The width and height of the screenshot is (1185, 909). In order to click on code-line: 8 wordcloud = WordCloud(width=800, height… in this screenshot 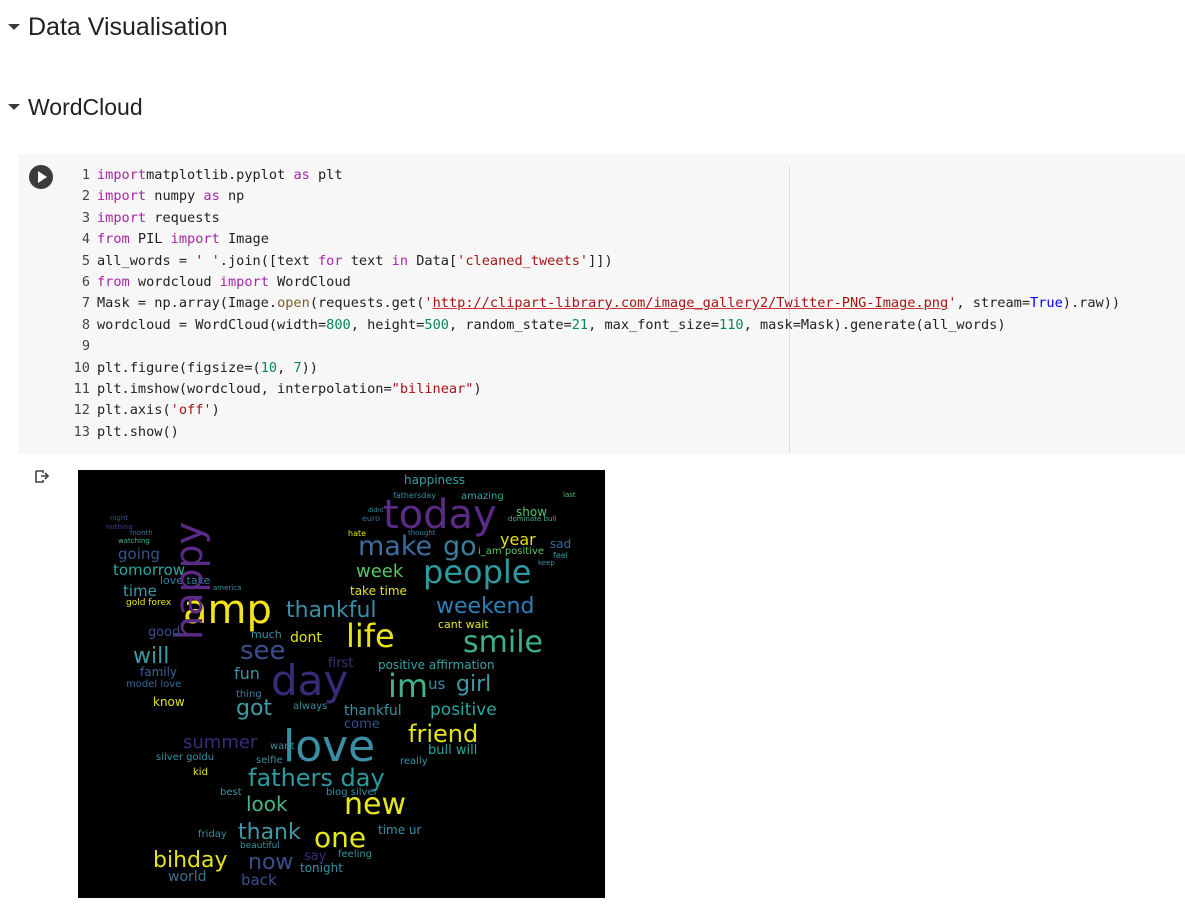, I will do `click(595, 325)`.